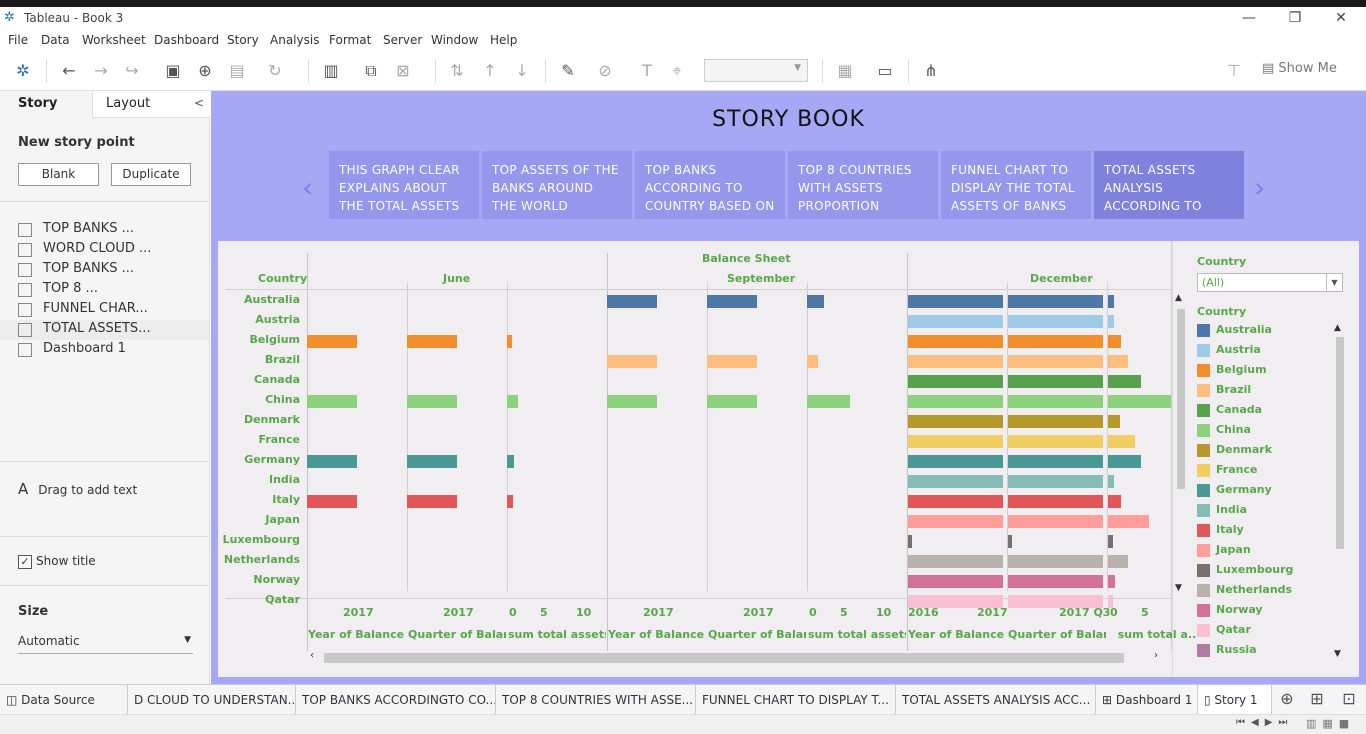 The width and height of the screenshot is (1366, 734). Describe the element at coordinates (677, 71) in the screenshot. I see `pin-icon: ⌖` at that location.